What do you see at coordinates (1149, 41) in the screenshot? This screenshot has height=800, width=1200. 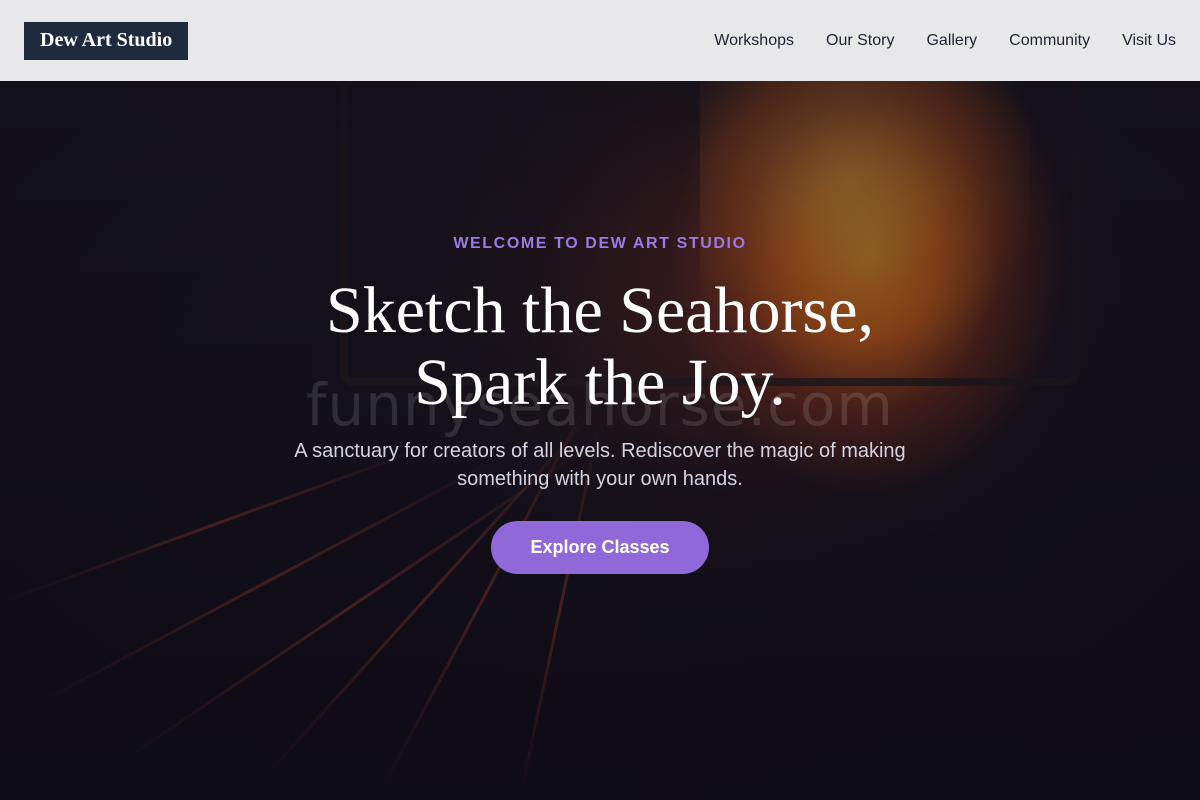 I see `nav-link-visit-us: Visit Us` at bounding box center [1149, 41].